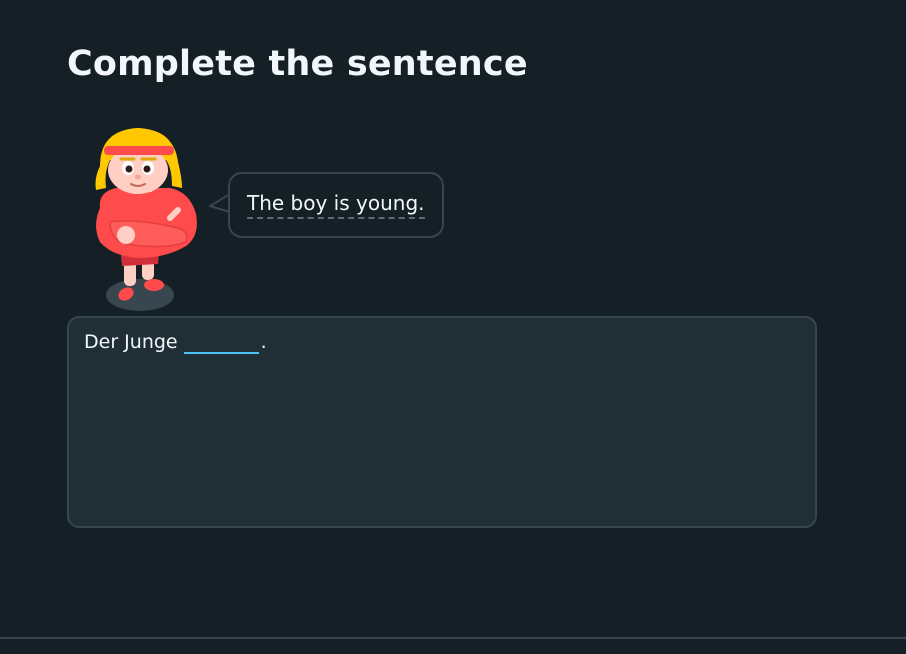 The width and height of the screenshot is (906, 654). What do you see at coordinates (297, 64) in the screenshot?
I see `page-title: Complete the sentence` at bounding box center [297, 64].